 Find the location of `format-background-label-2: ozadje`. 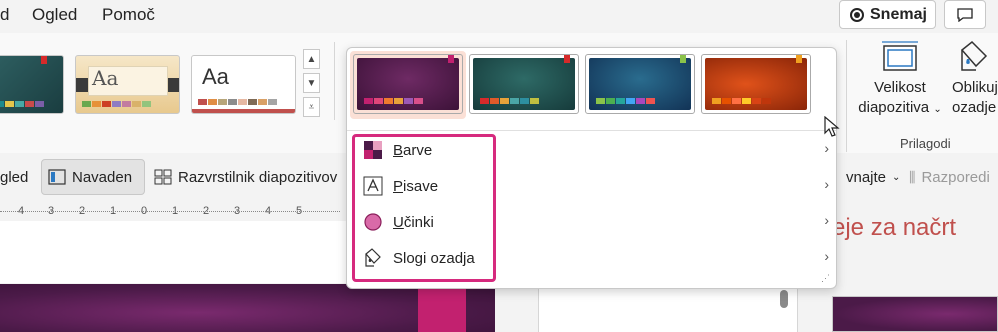

format-background-label-2: ozadje is located at coordinates (974, 107).